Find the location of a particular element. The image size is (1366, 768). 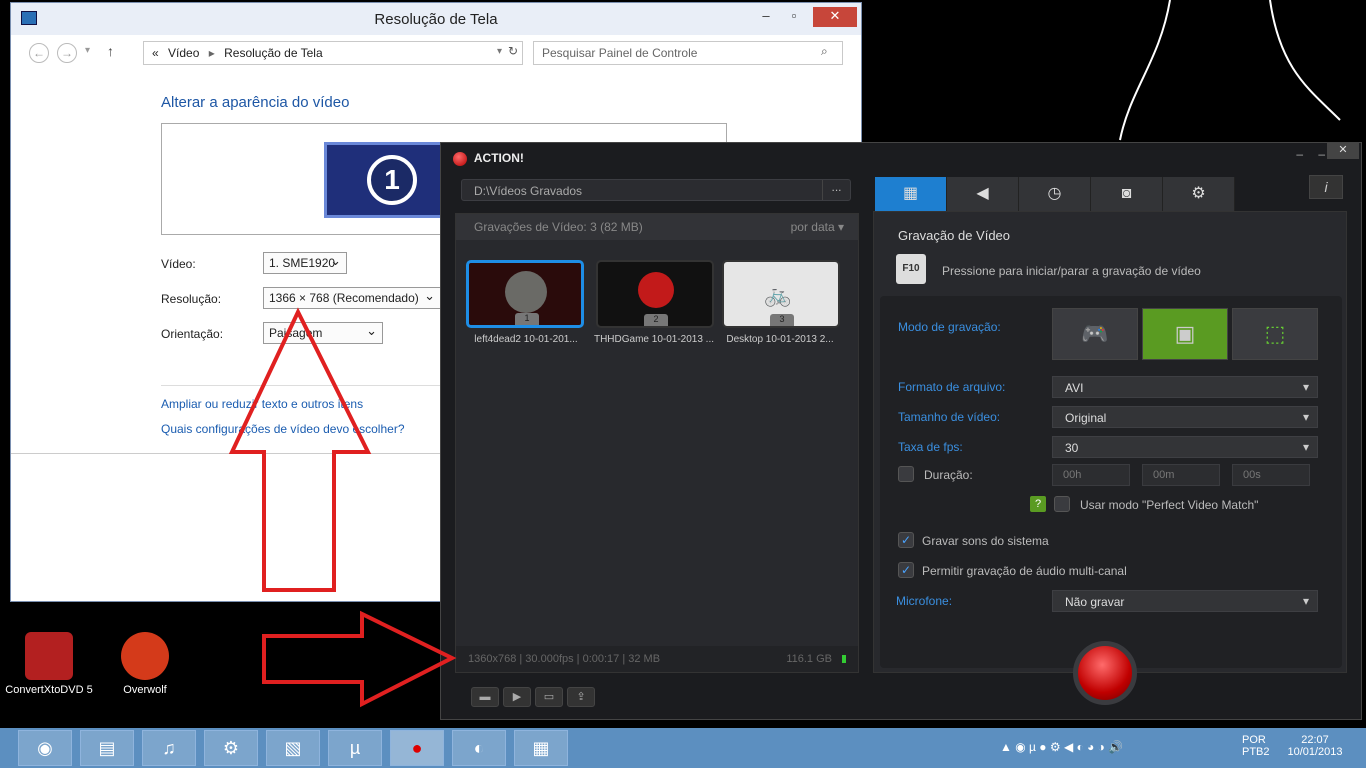

folder-icon: ▤ is located at coordinates (107, 748).